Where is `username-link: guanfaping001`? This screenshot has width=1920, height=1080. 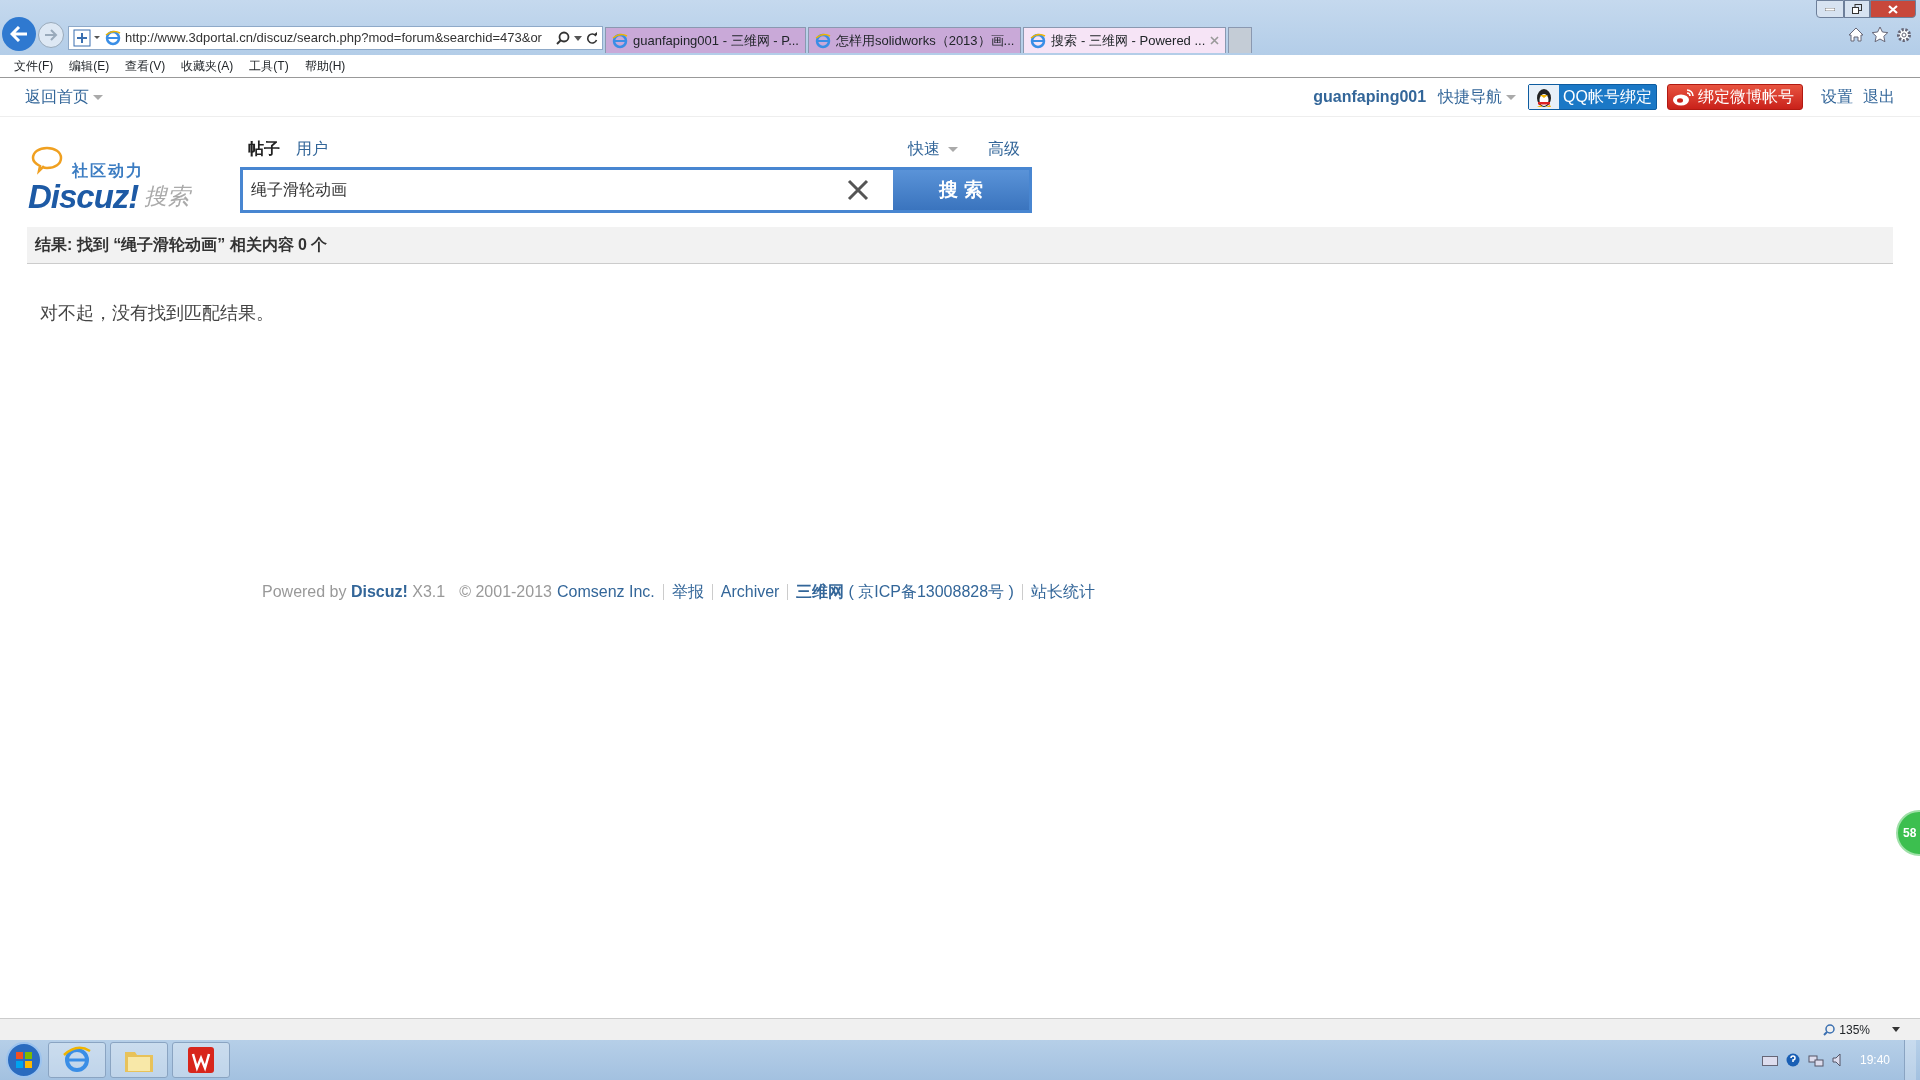 username-link: guanfaping001 is located at coordinates (1370, 97).